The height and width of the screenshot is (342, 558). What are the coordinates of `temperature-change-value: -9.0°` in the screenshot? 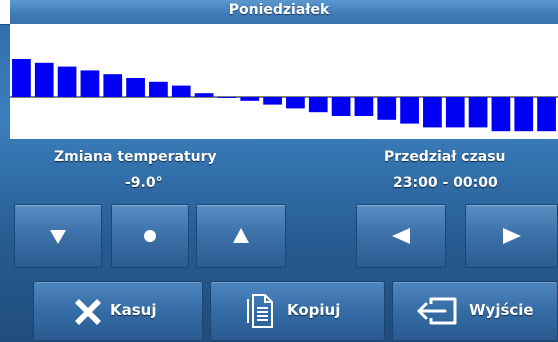 It's located at (144, 183).